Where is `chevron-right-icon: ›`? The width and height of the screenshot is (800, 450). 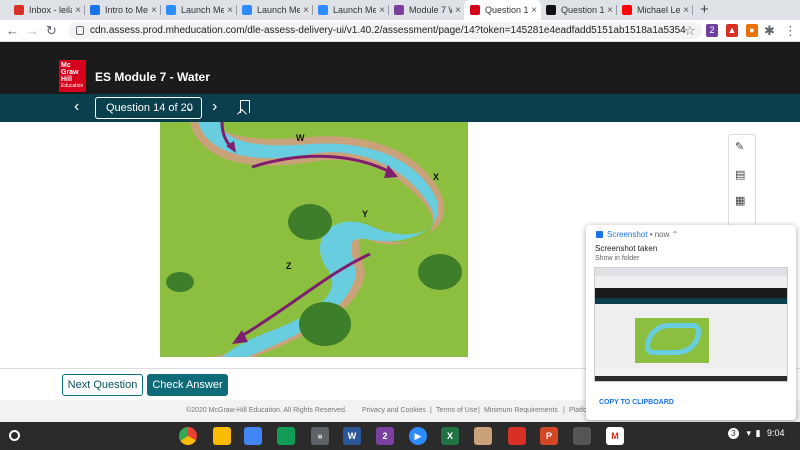 chevron-right-icon: › is located at coordinates (214, 107).